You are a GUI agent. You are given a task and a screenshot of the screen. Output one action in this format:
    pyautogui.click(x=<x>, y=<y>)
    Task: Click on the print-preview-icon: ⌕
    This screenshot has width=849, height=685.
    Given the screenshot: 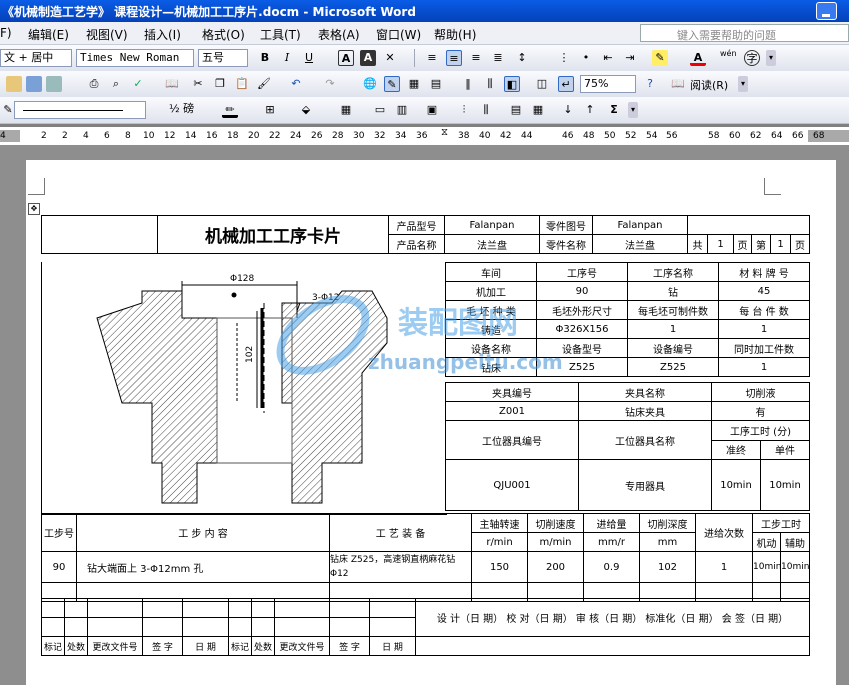 What is the action you would take?
    pyautogui.click(x=116, y=84)
    